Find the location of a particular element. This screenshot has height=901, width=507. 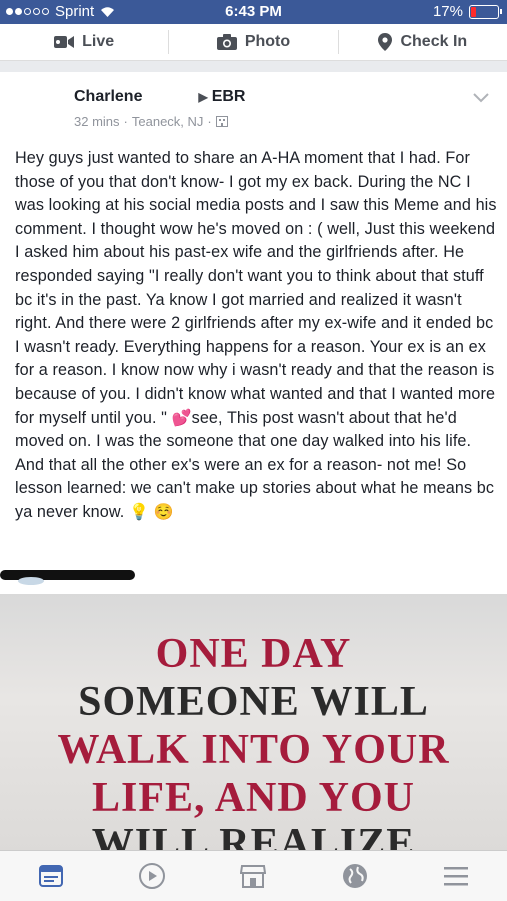

smiling-face-icon: ☺️ is located at coordinates (163, 512).